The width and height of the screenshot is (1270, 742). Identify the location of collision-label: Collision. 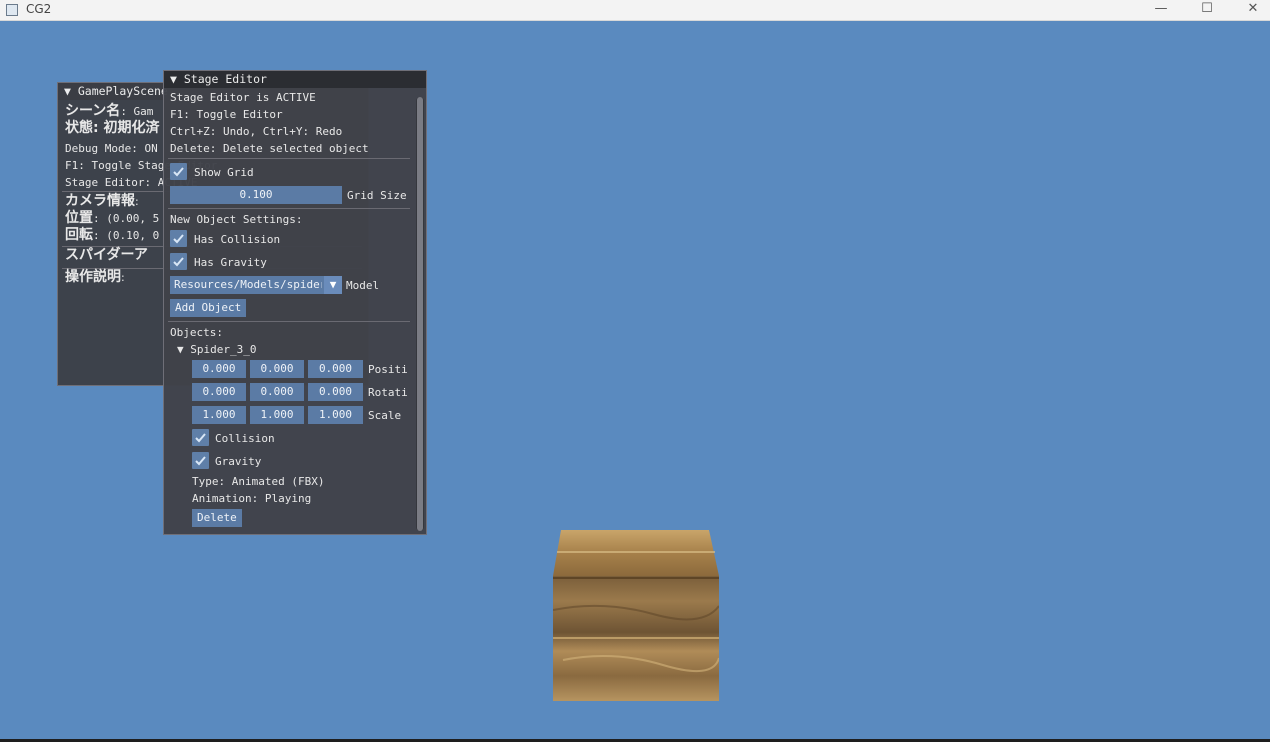
(245, 438).